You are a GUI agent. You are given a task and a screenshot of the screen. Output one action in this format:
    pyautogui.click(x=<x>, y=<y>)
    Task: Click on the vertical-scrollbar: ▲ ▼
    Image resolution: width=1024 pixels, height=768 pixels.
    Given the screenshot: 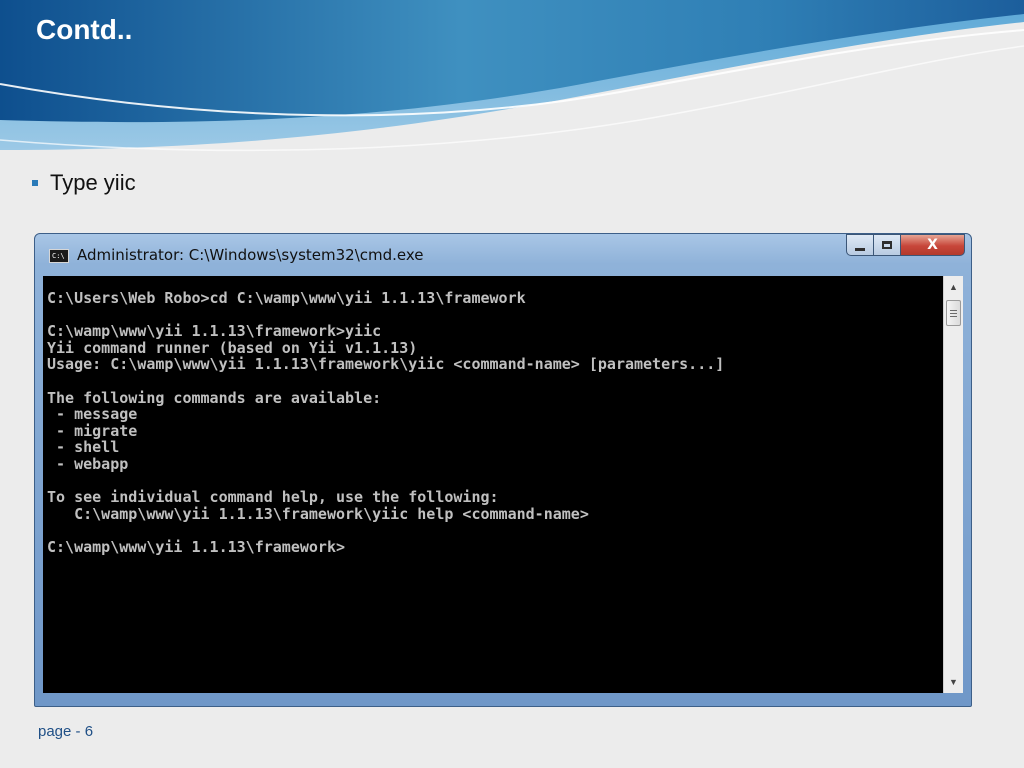 What is the action you would take?
    pyautogui.click(x=953, y=484)
    